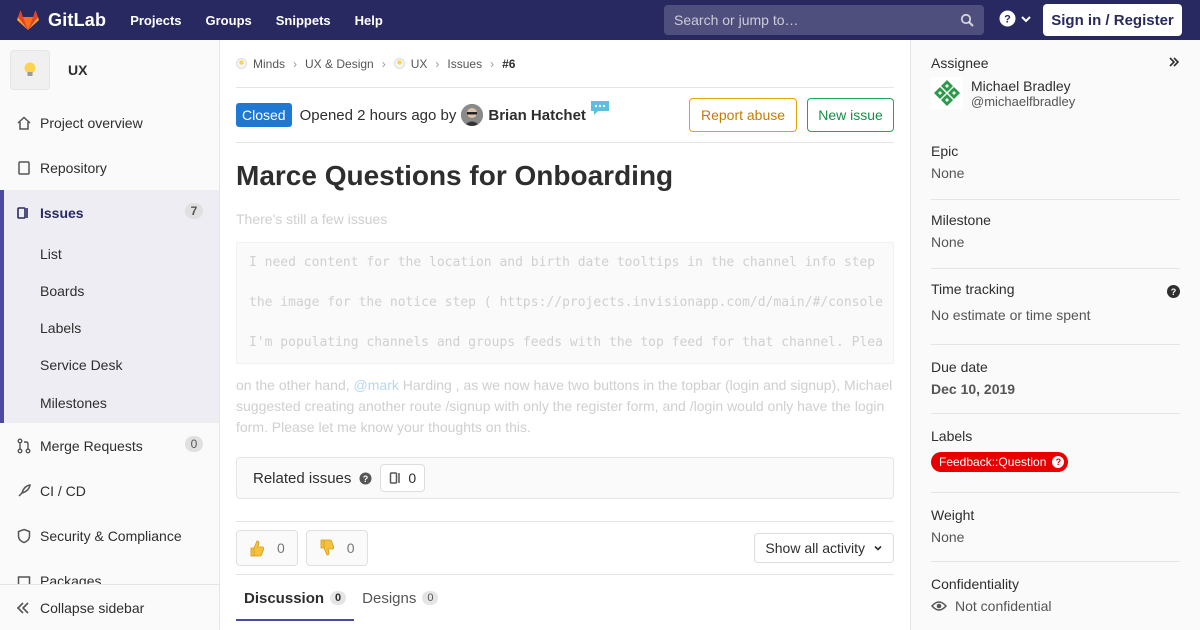 The width and height of the screenshot is (1200, 630). What do you see at coordinates (109, 253) in the screenshot?
I see `sidebar-subitem-list: List` at bounding box center [109, 253].